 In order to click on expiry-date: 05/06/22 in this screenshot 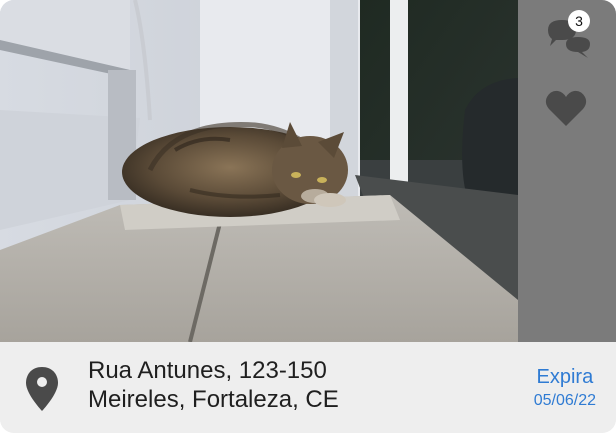, I will do `click(564, 400)`.